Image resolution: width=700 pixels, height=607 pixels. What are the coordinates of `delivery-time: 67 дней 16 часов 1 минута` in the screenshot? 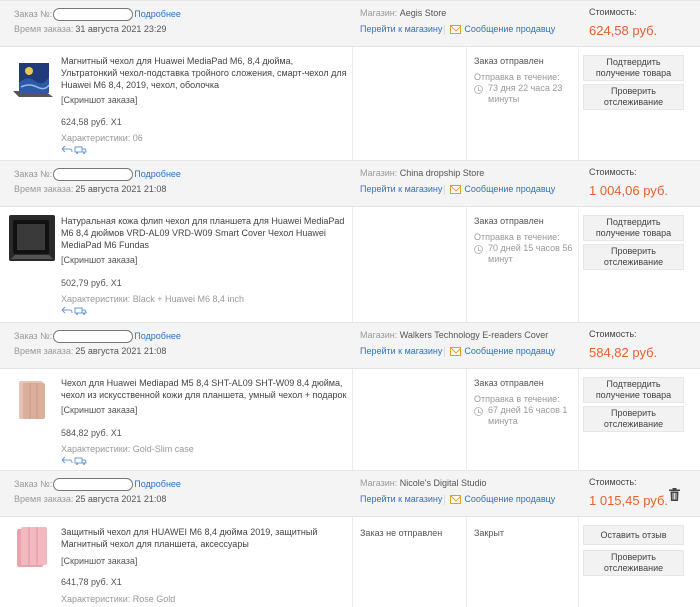 It's located at (528, 415).